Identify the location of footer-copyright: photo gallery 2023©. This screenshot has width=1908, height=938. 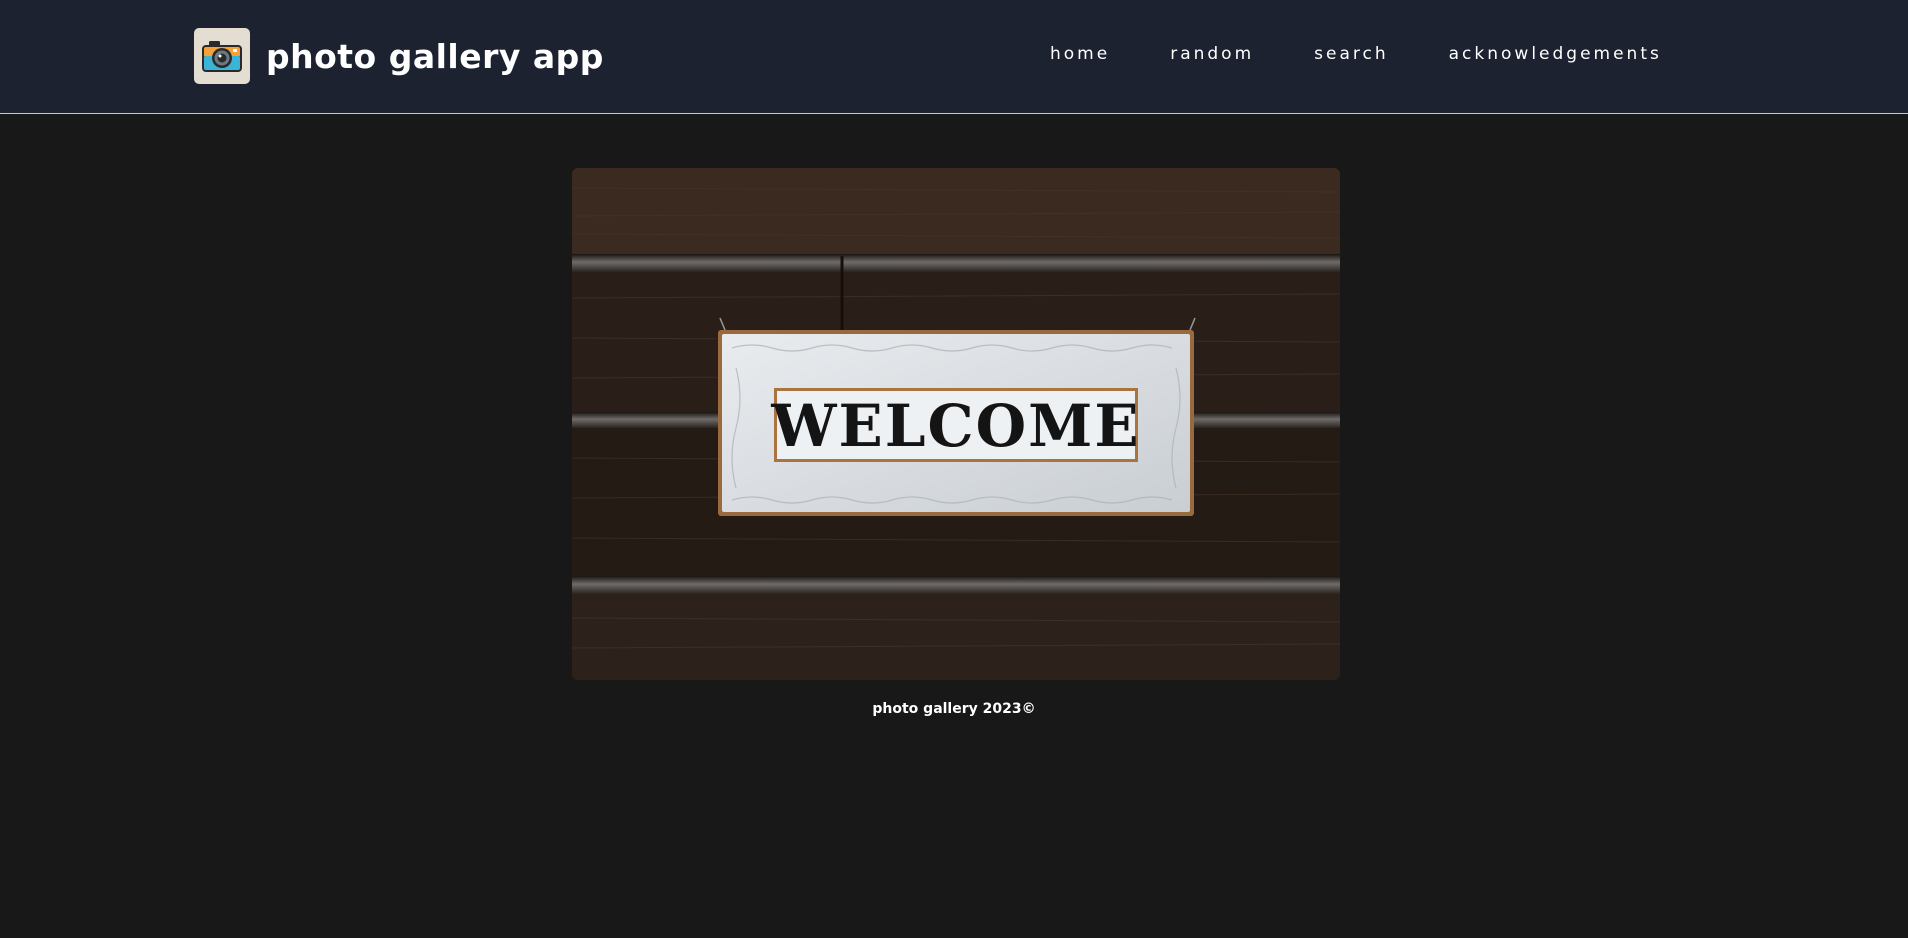
(954, 709).